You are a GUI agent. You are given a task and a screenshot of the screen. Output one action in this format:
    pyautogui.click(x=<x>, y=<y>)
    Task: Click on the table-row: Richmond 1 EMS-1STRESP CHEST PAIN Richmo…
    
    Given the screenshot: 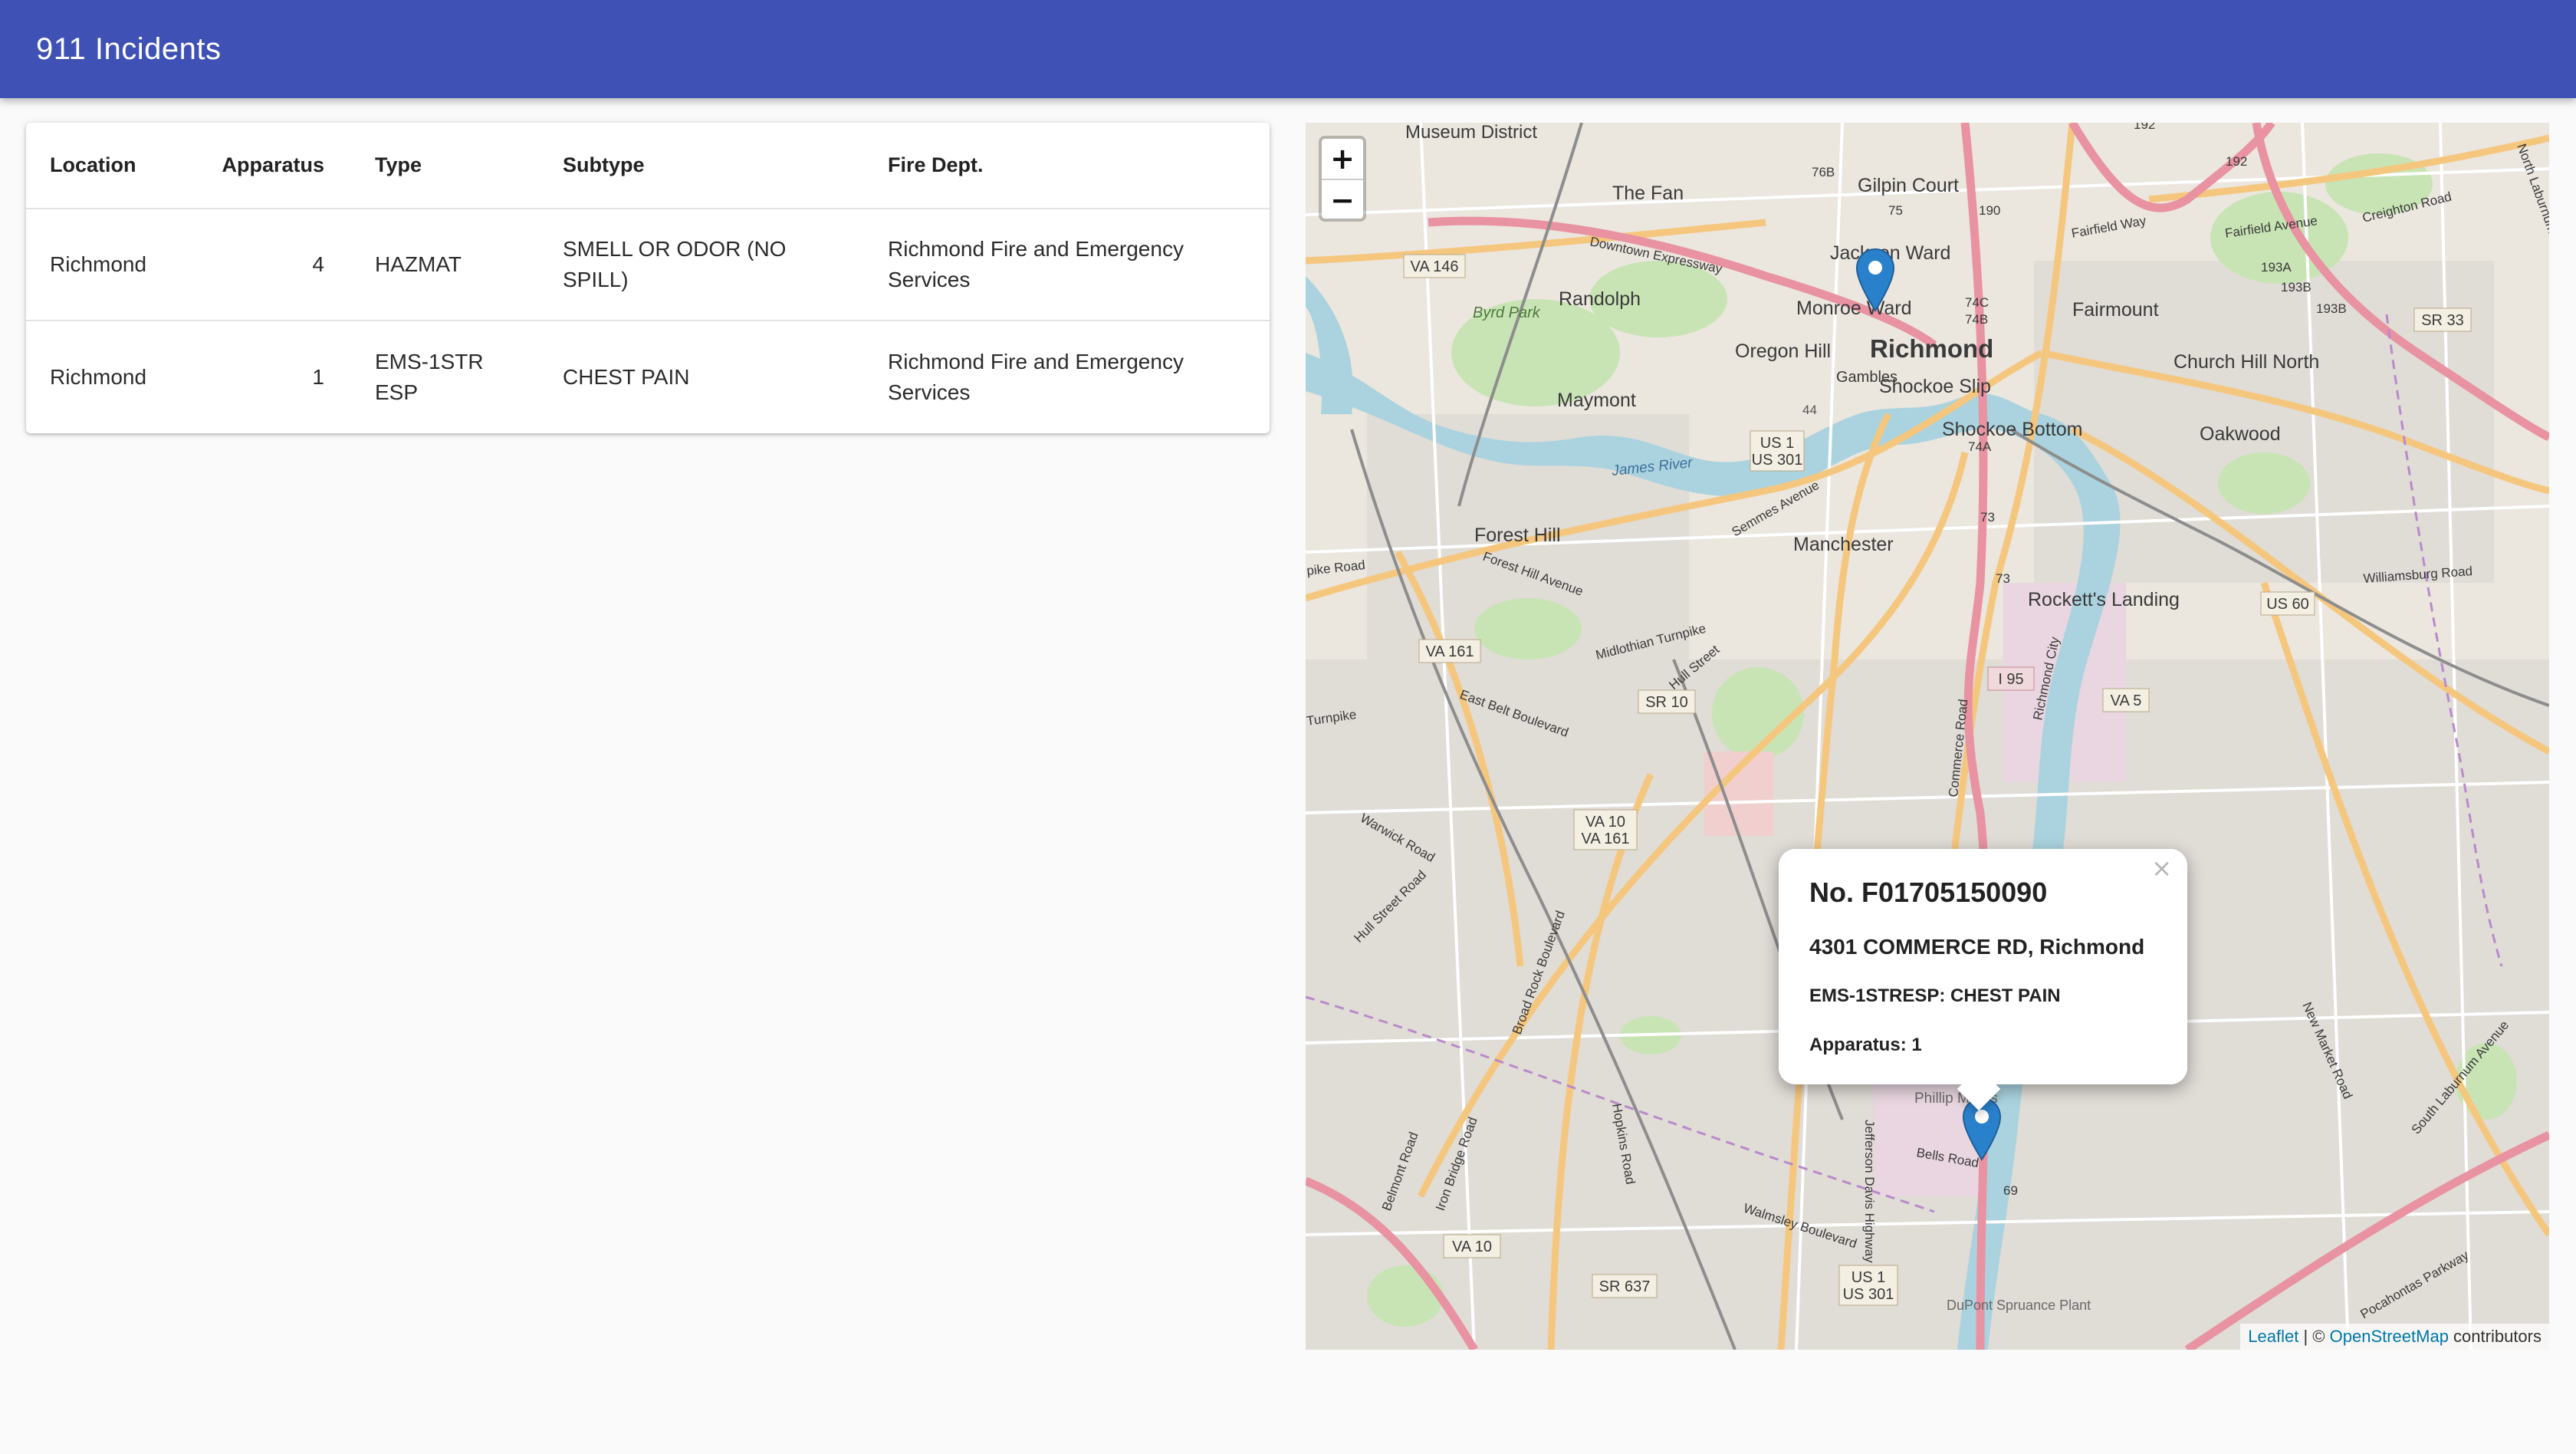 What is the action you would take?
    pyautogui.click(x=648, y=377)
    